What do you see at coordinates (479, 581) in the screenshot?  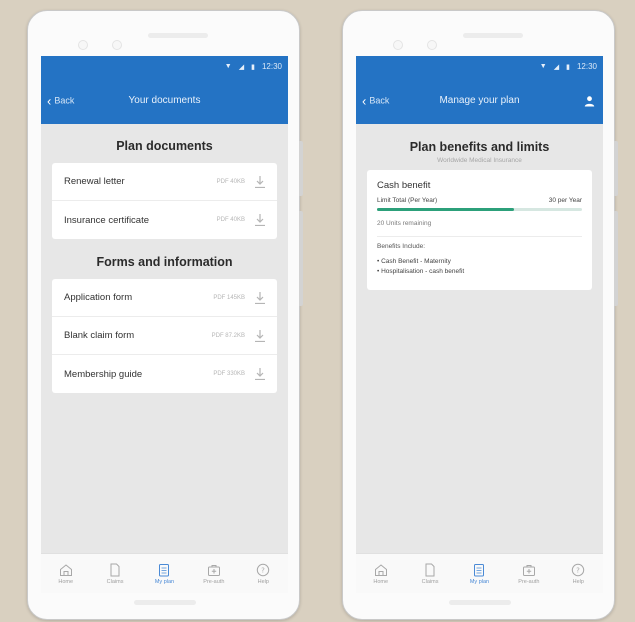 I see `nav-label: My plan` at bounding box center [479, 581].